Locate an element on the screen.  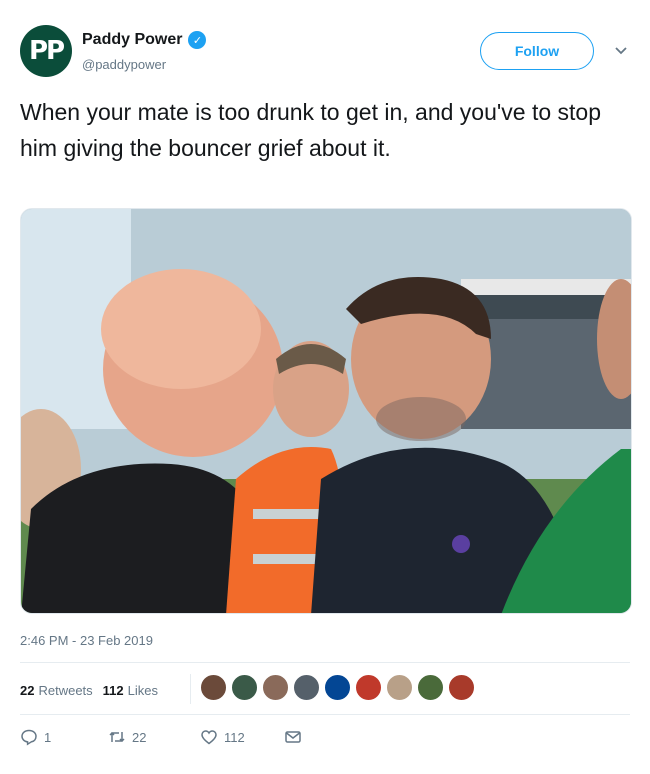
like-icon is located at coordinates (209, 737).